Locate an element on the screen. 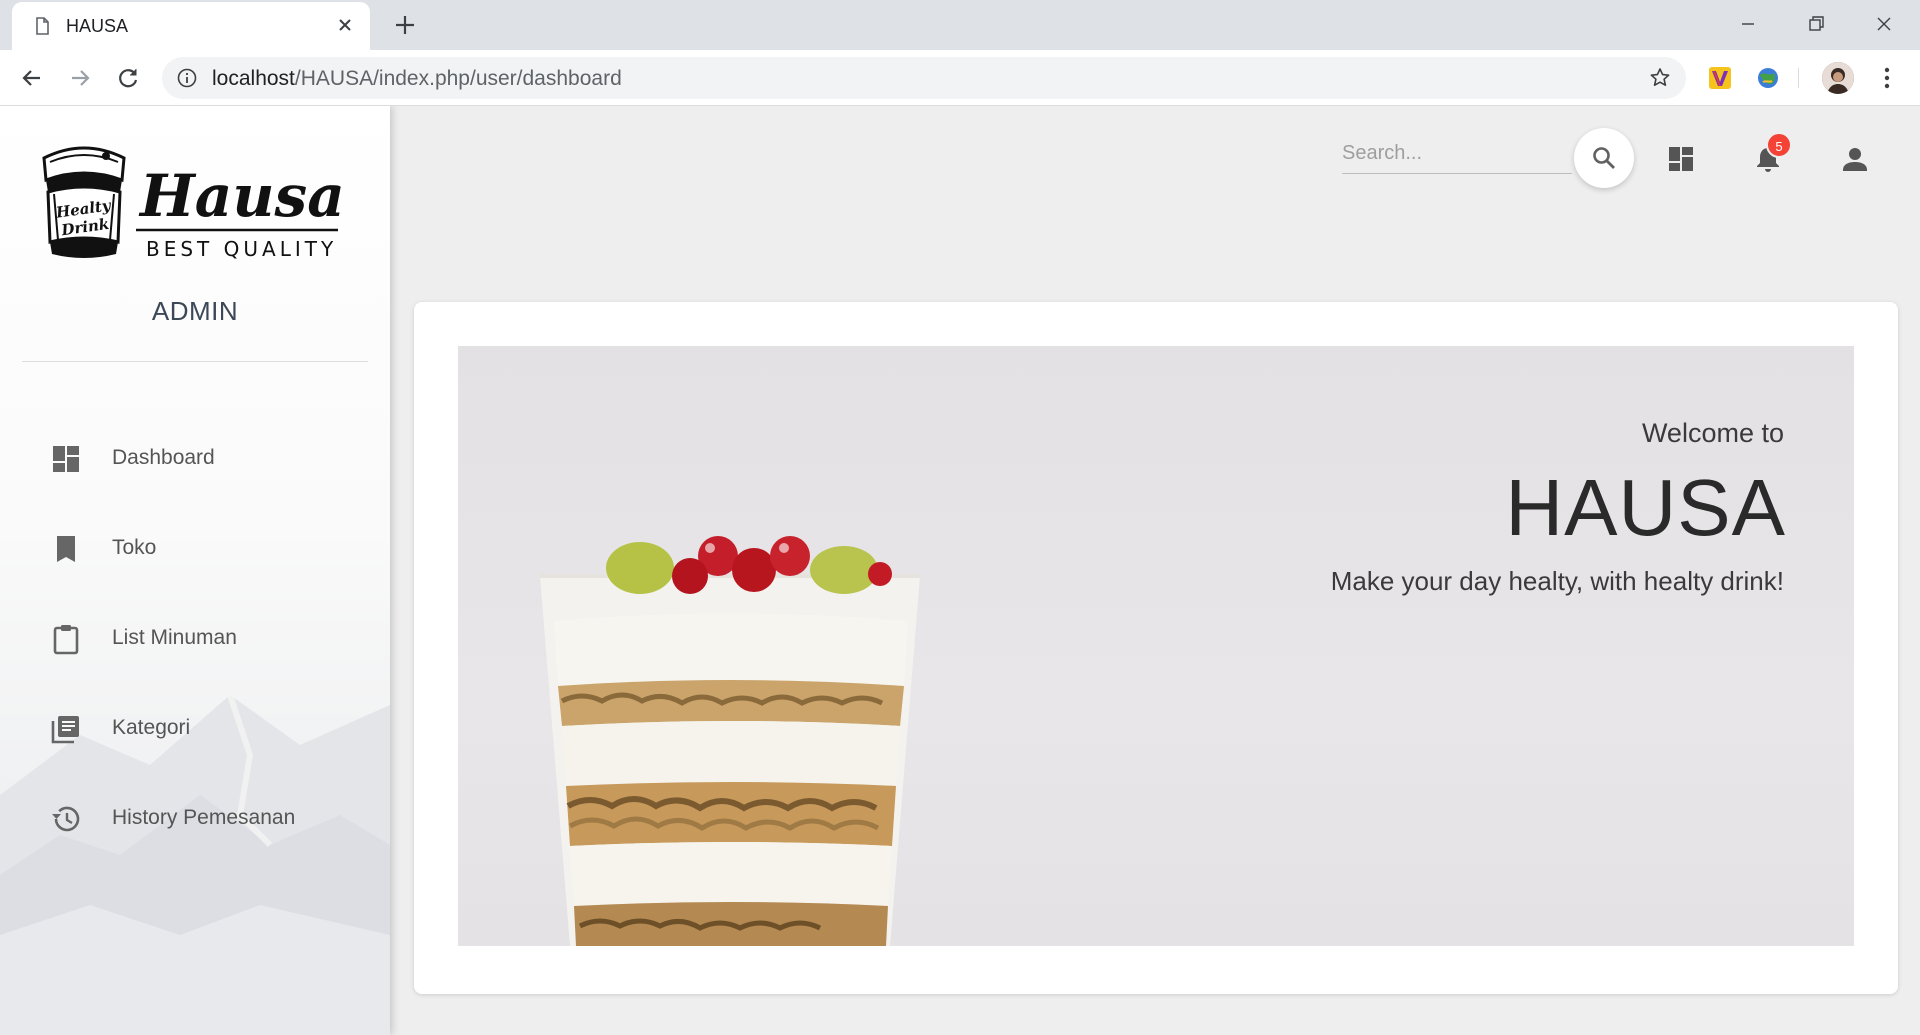 This screenshot has height=1035, width=1920. sidebar-item-list-minuman: List Minuman is located at coordinates (195, 638).